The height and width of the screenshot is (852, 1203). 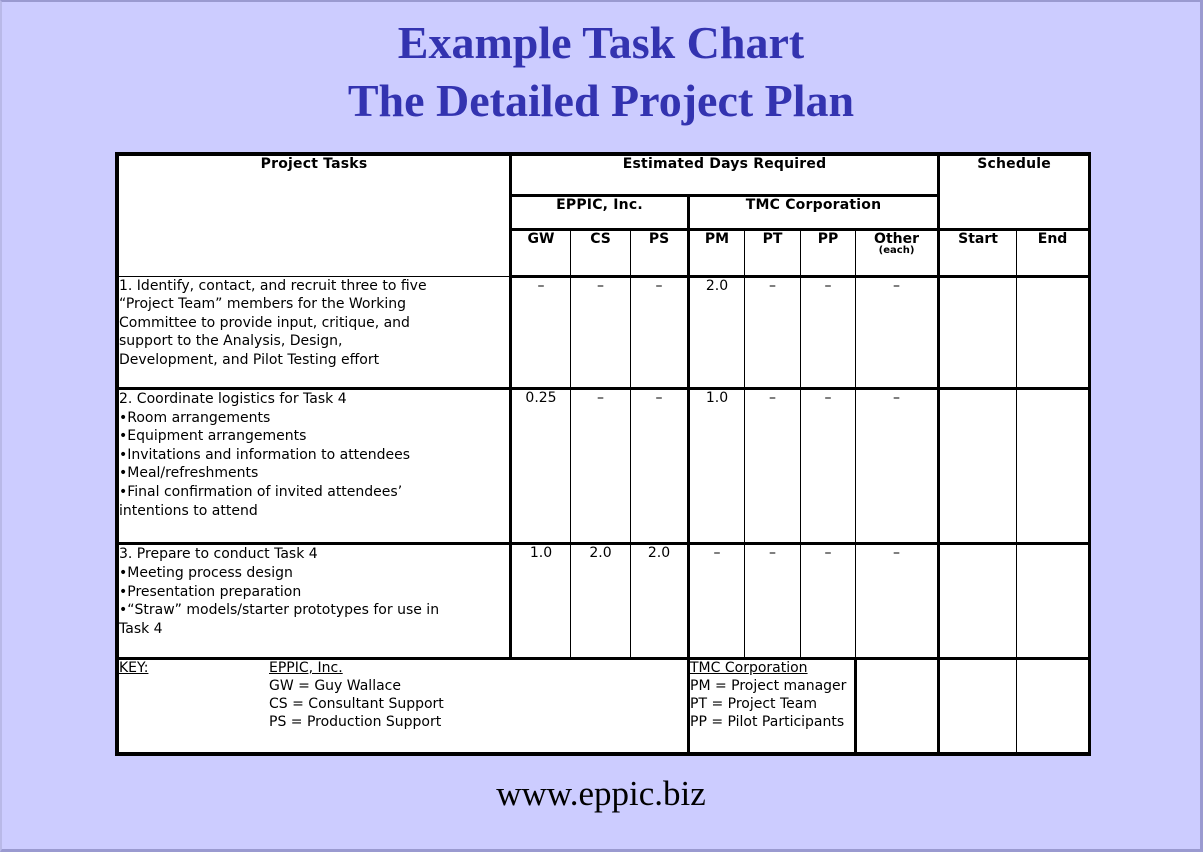 I want to click on task-line: Development, and Pilot Testing effort, so click(x=249, y=360).